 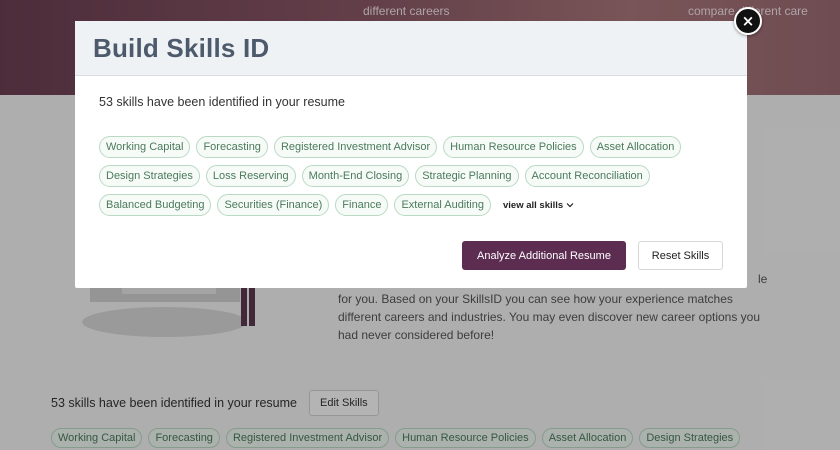 What do you see at coordinates (362, 205) in the screenshot?
I see `skill-tag: Finance` at bounding box center [362, 205].